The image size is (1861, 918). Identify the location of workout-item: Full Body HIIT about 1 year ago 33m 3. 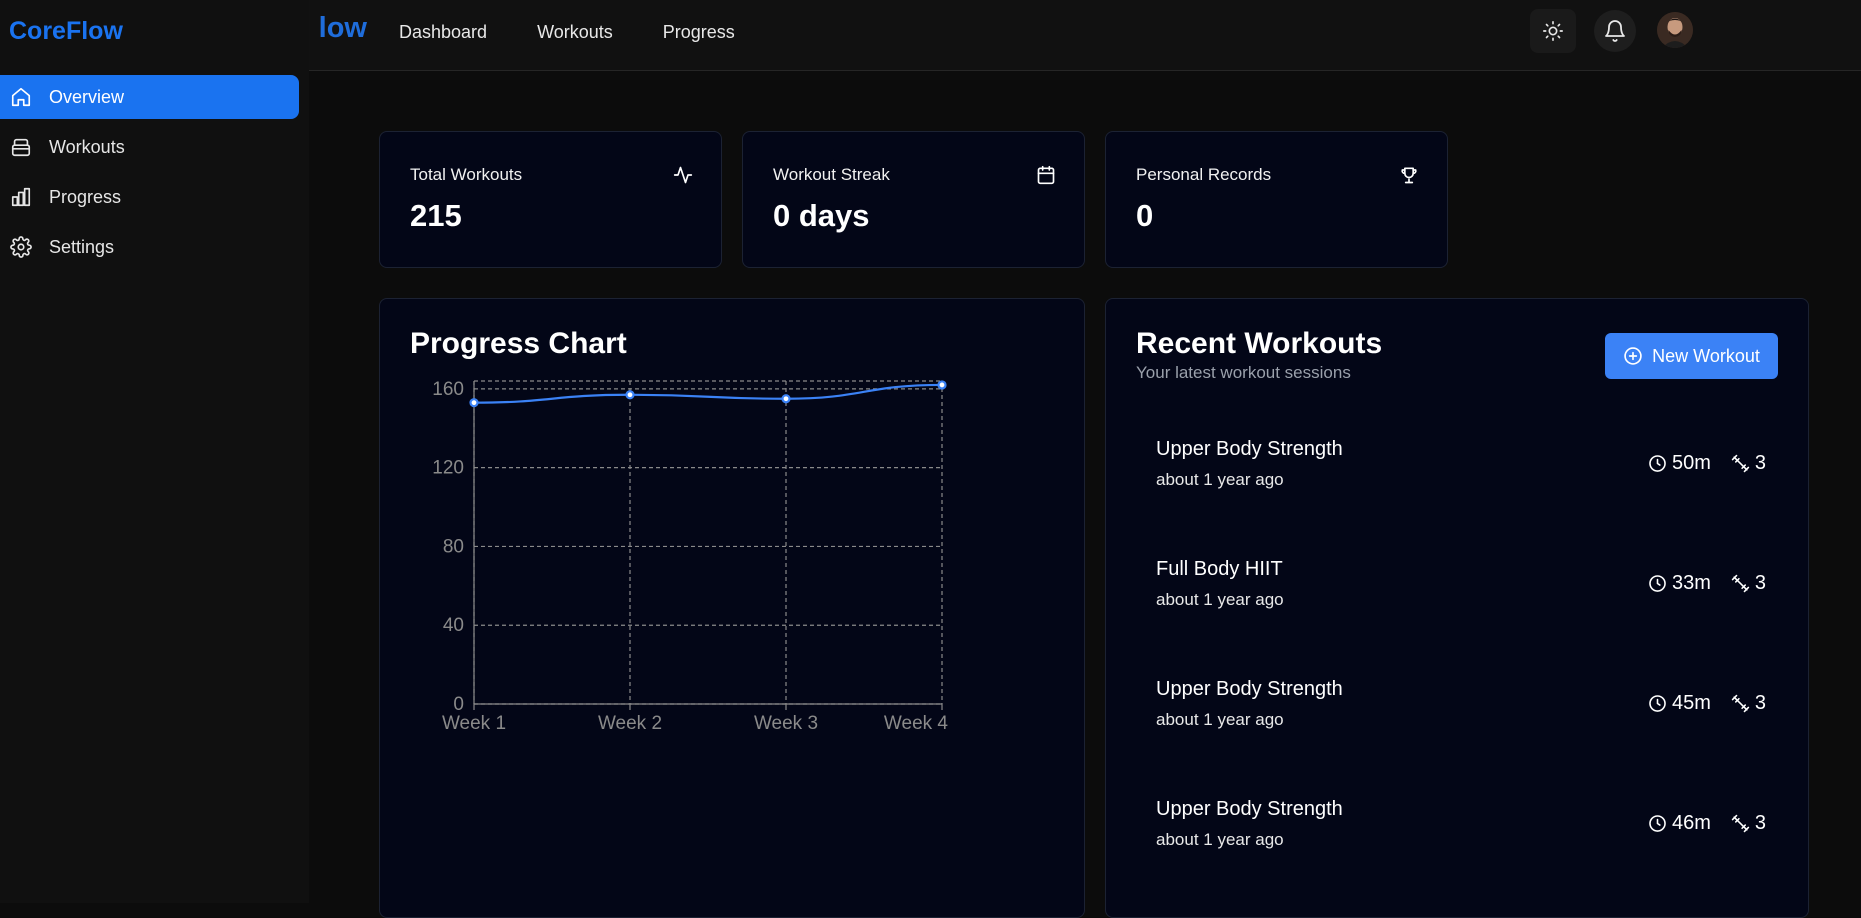
(1461, 593).